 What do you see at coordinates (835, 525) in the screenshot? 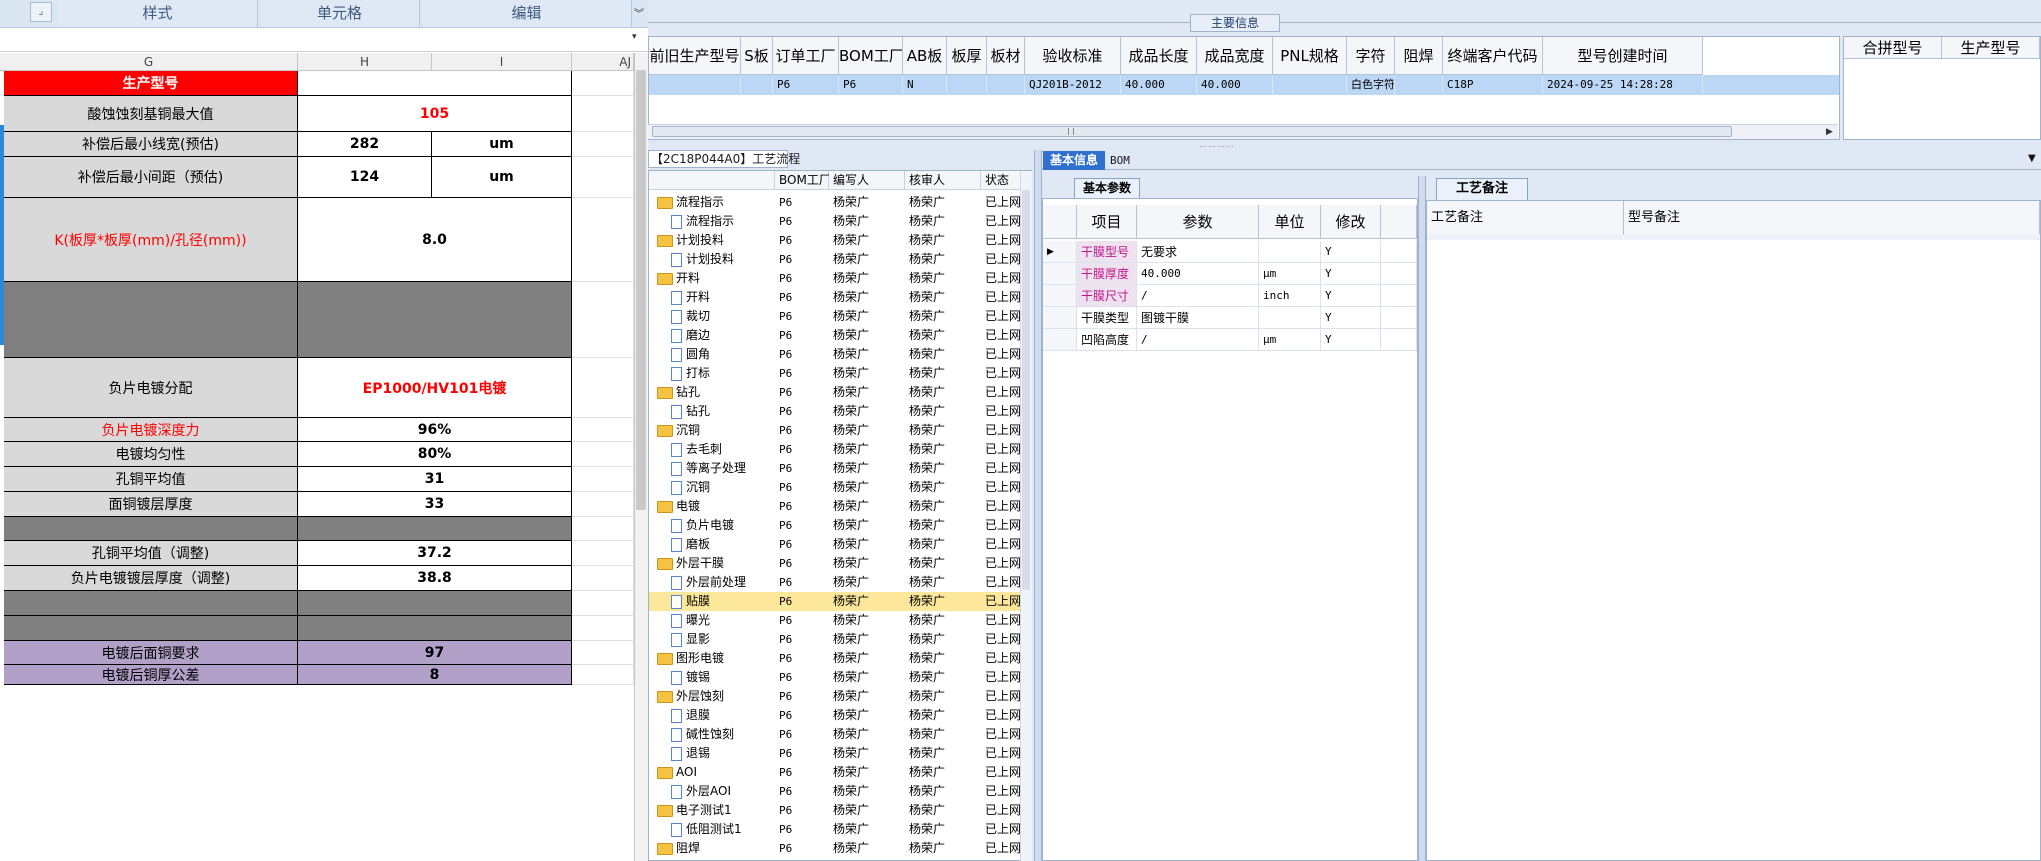
I see `process-tree-row: 负片电镀 P6 杨荣广 杨荣广 已上网` at bounding box center [835, 525].